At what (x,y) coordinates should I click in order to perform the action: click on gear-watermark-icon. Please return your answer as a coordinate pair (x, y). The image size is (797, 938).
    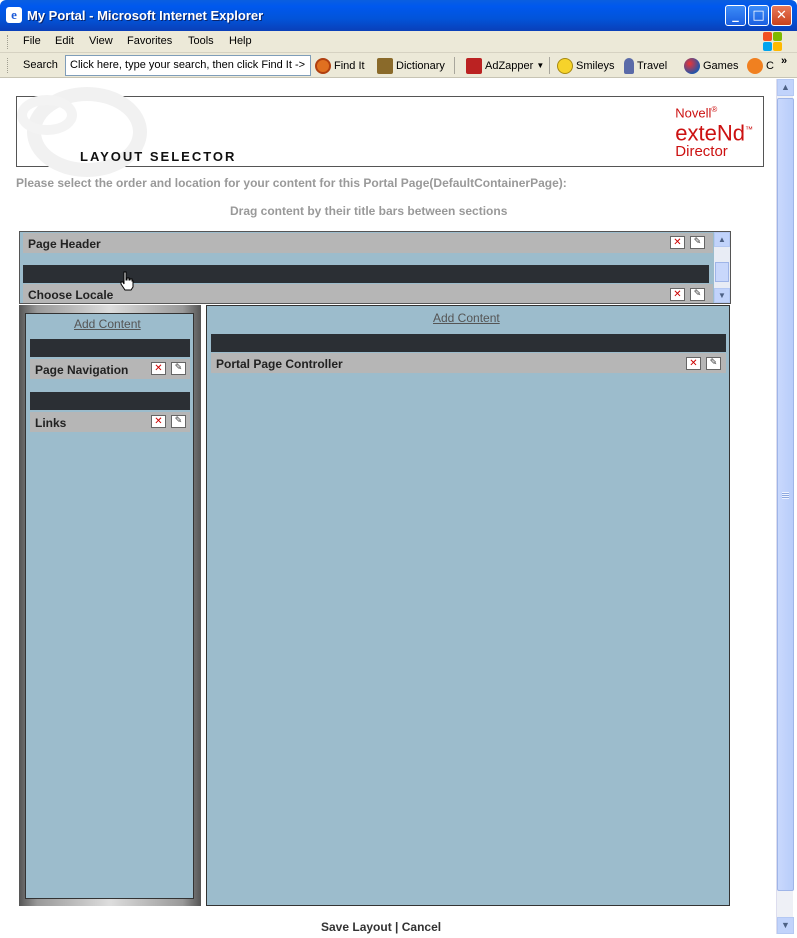
    Looking at the image, I should click on (47, 115).